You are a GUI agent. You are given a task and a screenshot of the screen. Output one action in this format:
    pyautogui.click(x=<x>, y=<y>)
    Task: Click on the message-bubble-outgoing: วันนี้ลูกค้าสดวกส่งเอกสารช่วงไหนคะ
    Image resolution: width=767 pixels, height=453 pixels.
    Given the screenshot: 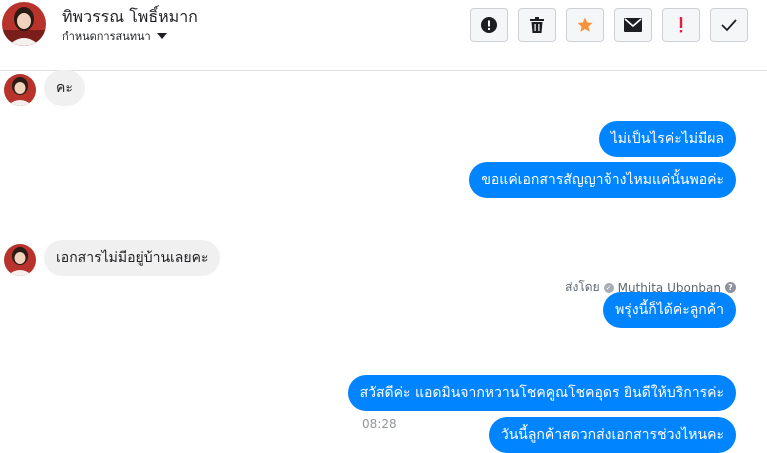 What is the action you would take?
    pyautogui.click(x=612, y=435)
    